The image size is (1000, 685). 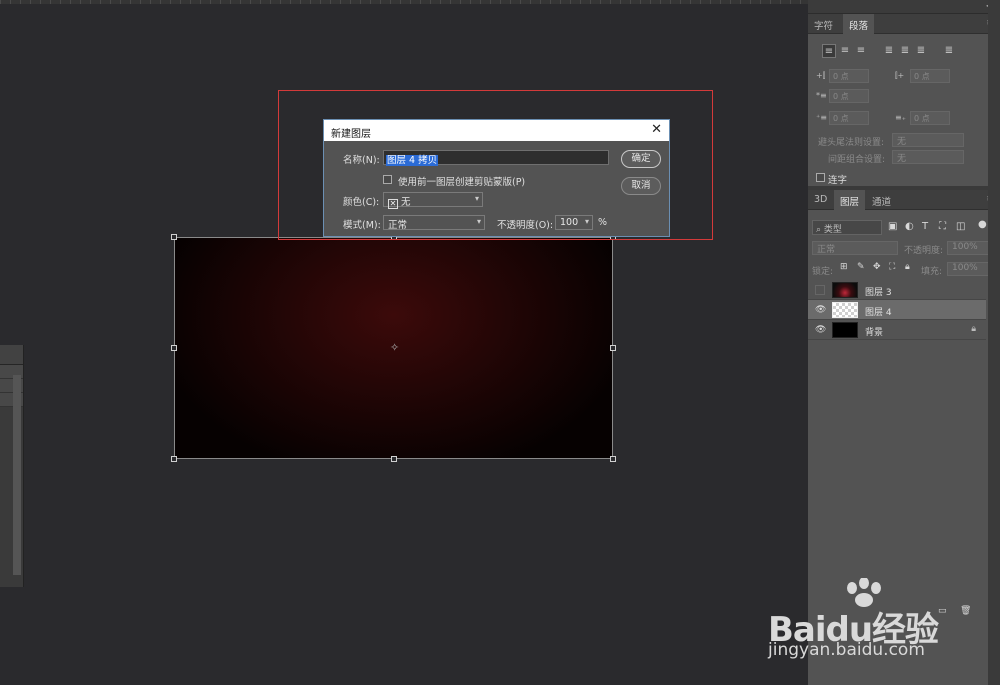 What do you see at coordinates (656, 129) in the screenshot?
I see `close-icon: ✕` at bounding box center [656, 129].